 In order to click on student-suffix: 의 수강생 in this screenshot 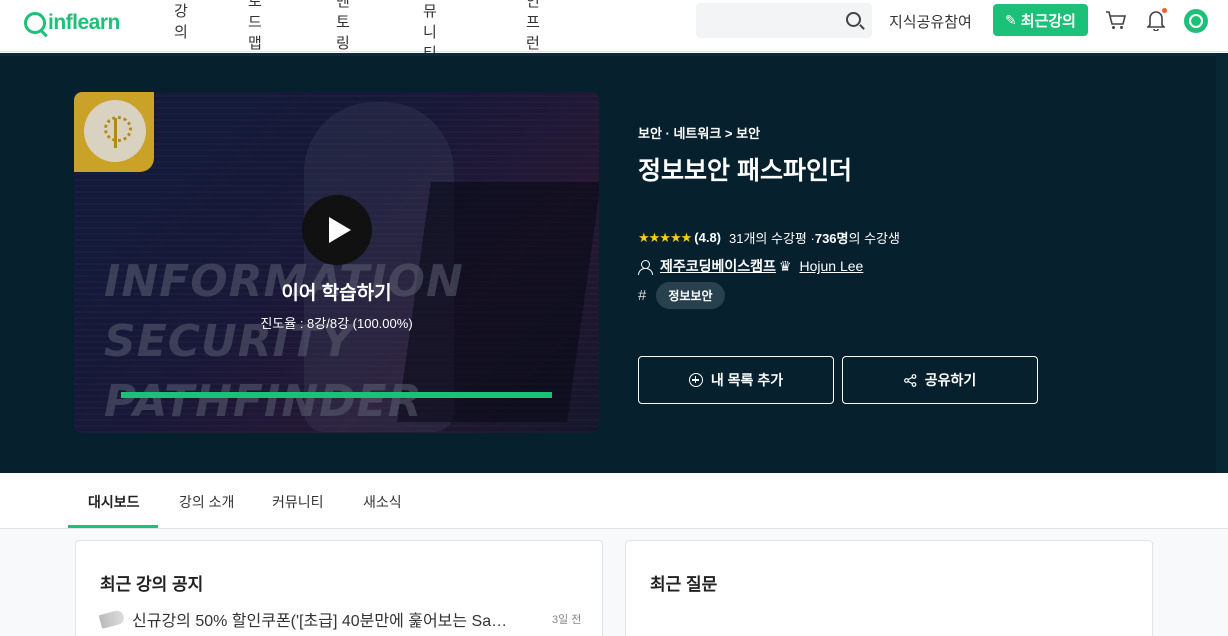, I will do `click(874, 238)`.